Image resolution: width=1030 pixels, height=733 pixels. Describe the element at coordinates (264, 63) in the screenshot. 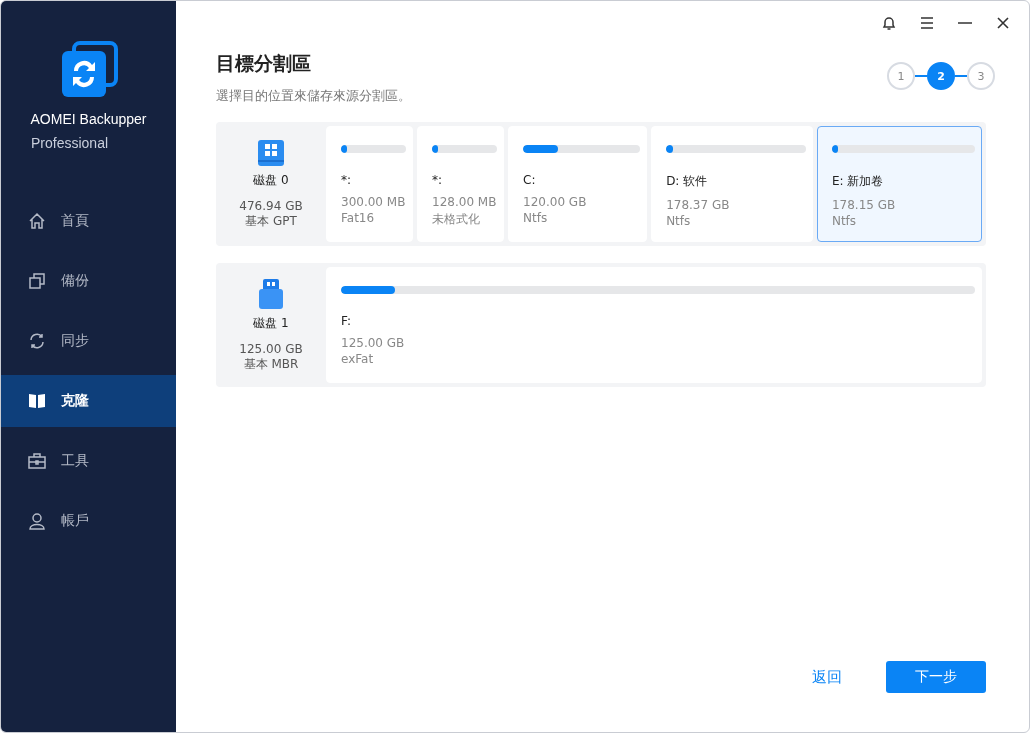

I see `page-title: 目標分割區` at that location.